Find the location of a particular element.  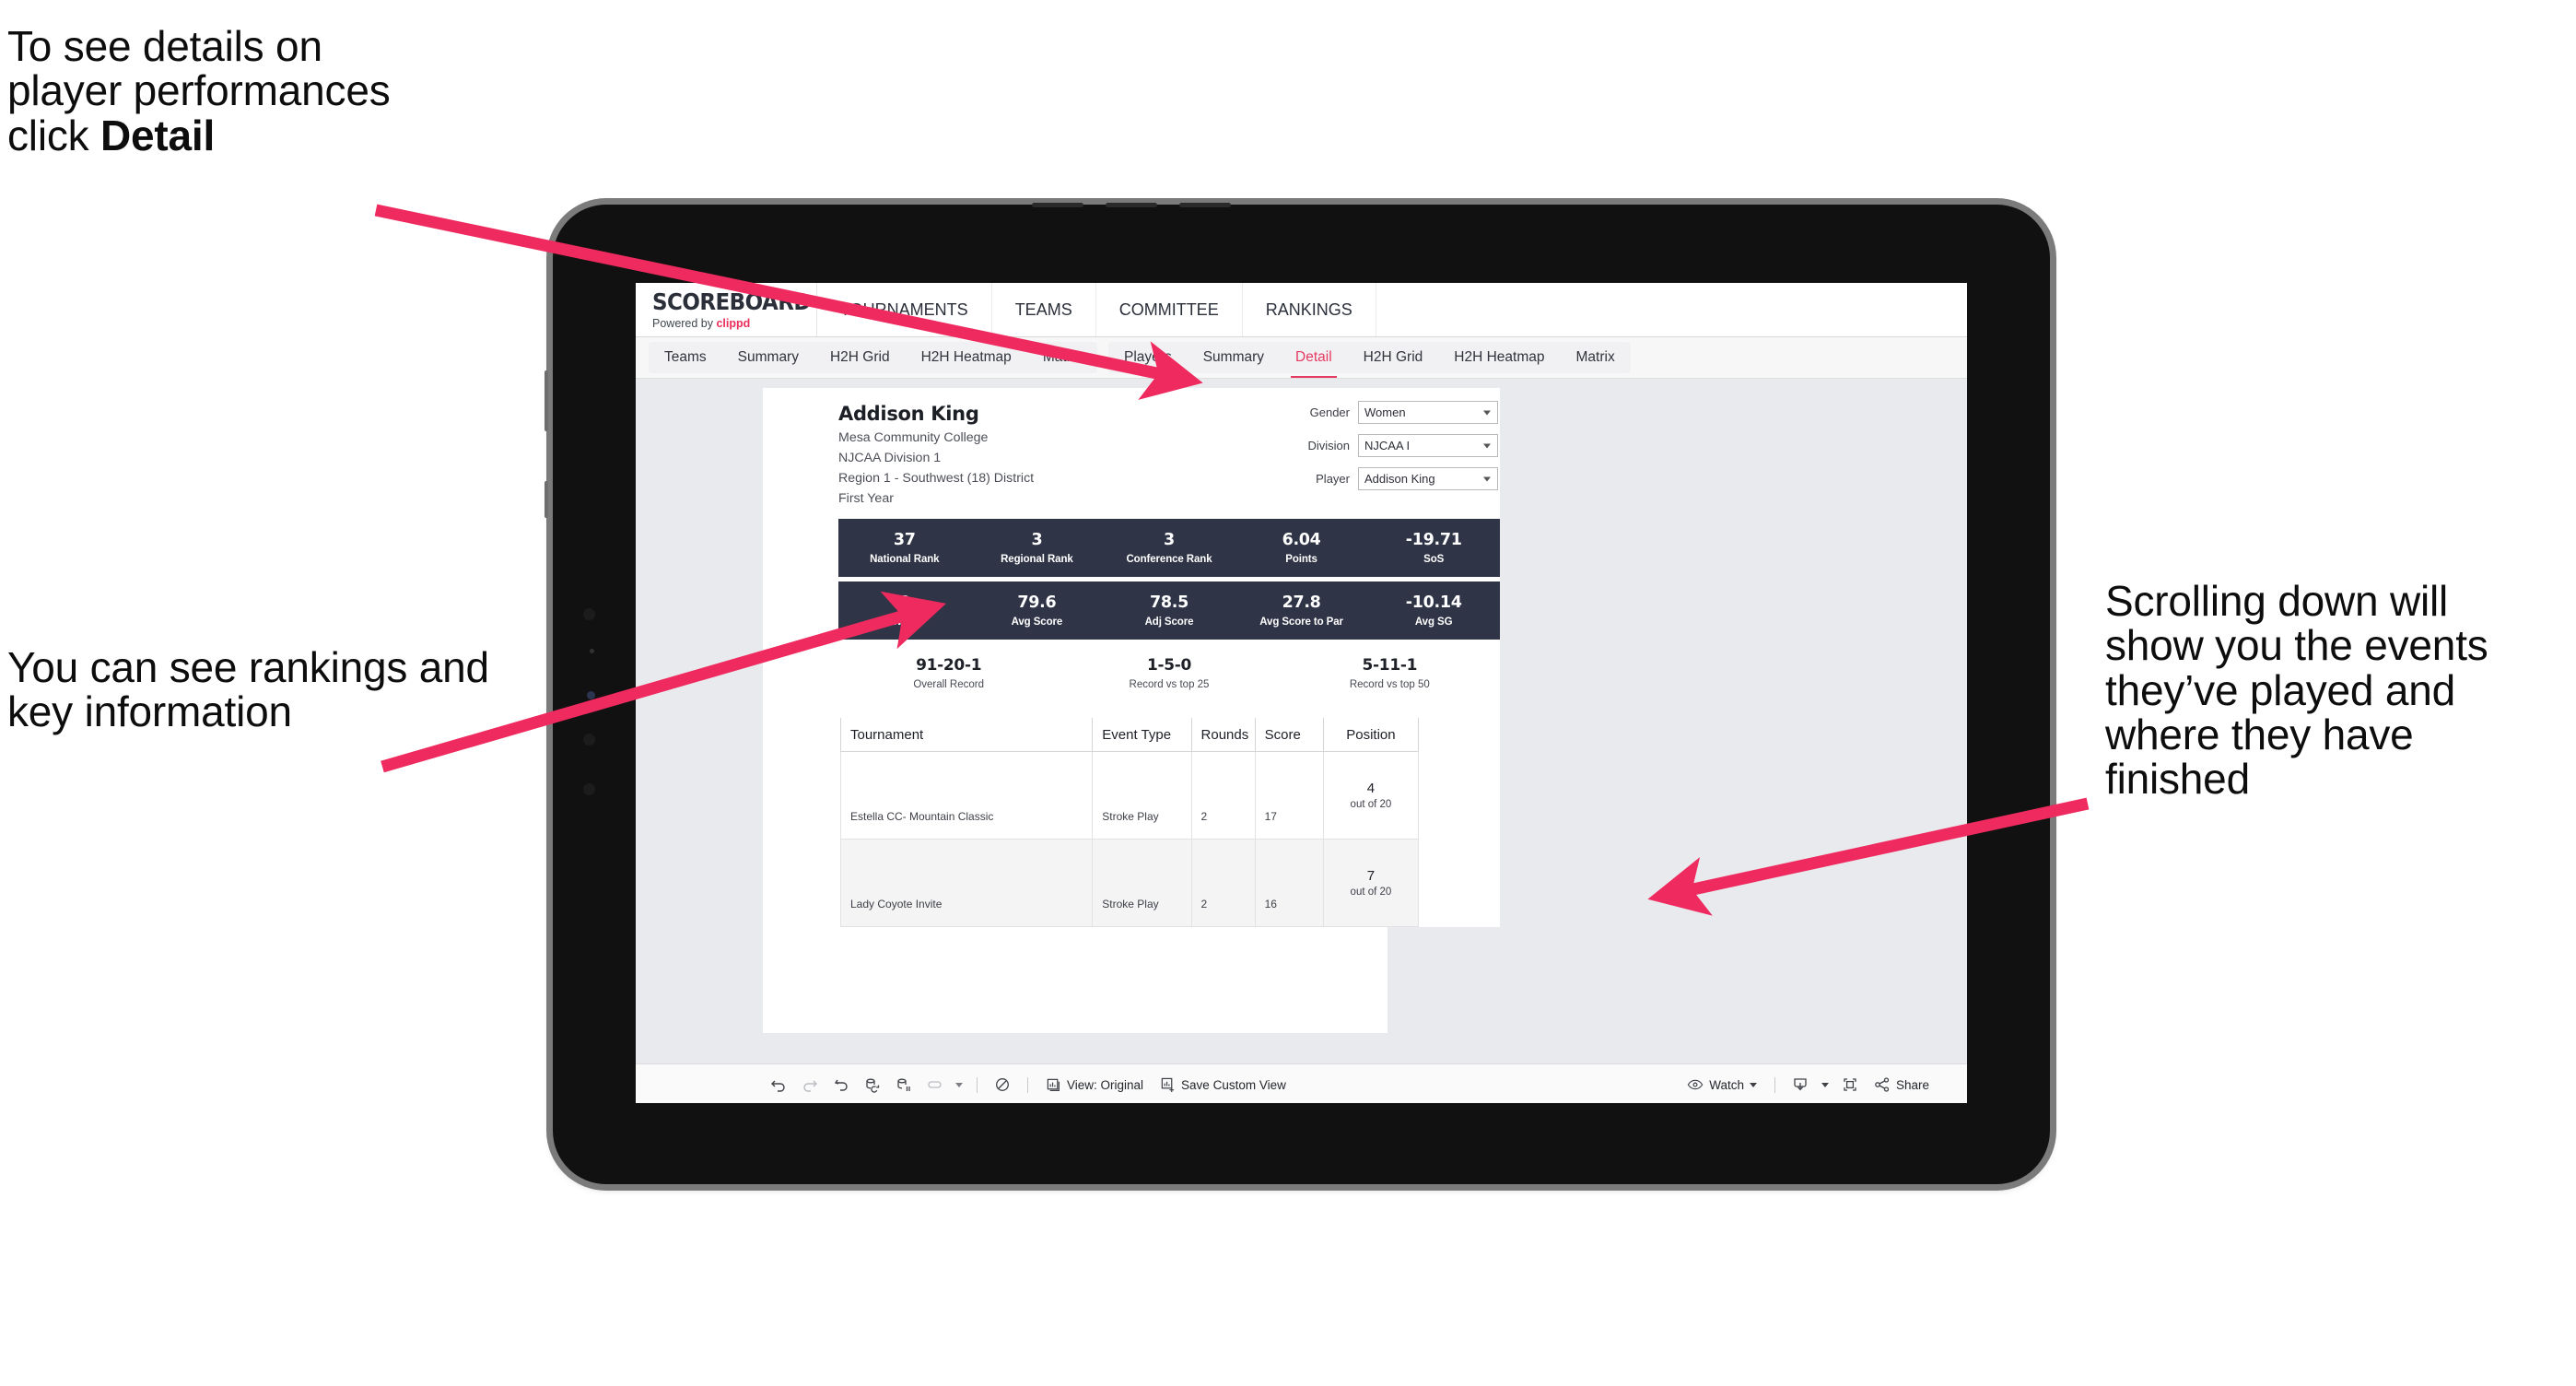

column-score: Score is located at coordinates (1289, 735).